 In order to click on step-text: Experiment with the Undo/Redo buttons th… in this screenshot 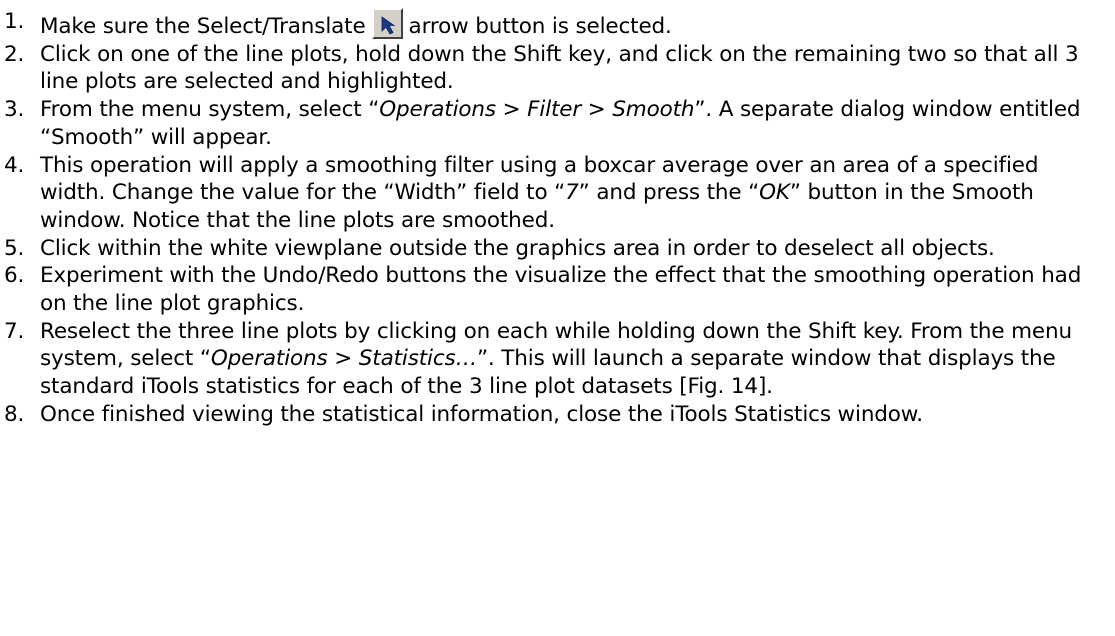, I will do `click(561, 290)`.